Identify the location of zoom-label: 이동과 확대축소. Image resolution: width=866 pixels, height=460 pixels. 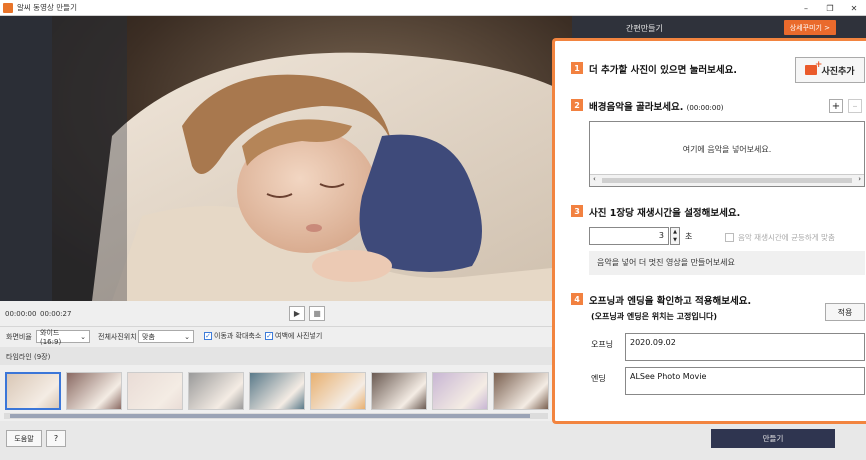
(238, 336).